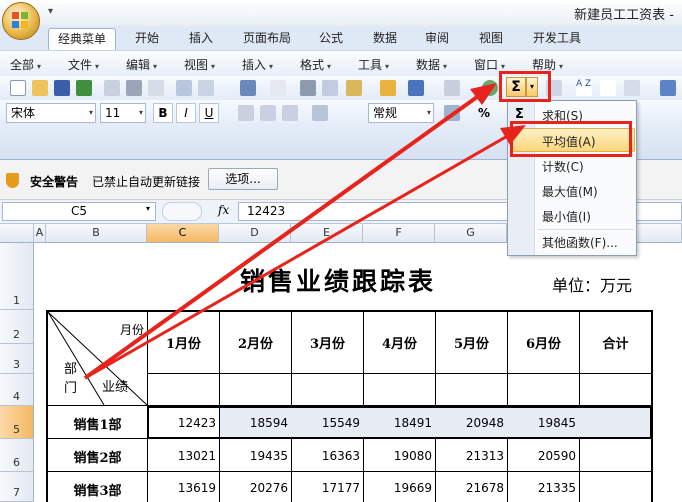 This screenshot has width=682, height=502. I want to click on office-button, so click(21, 21).